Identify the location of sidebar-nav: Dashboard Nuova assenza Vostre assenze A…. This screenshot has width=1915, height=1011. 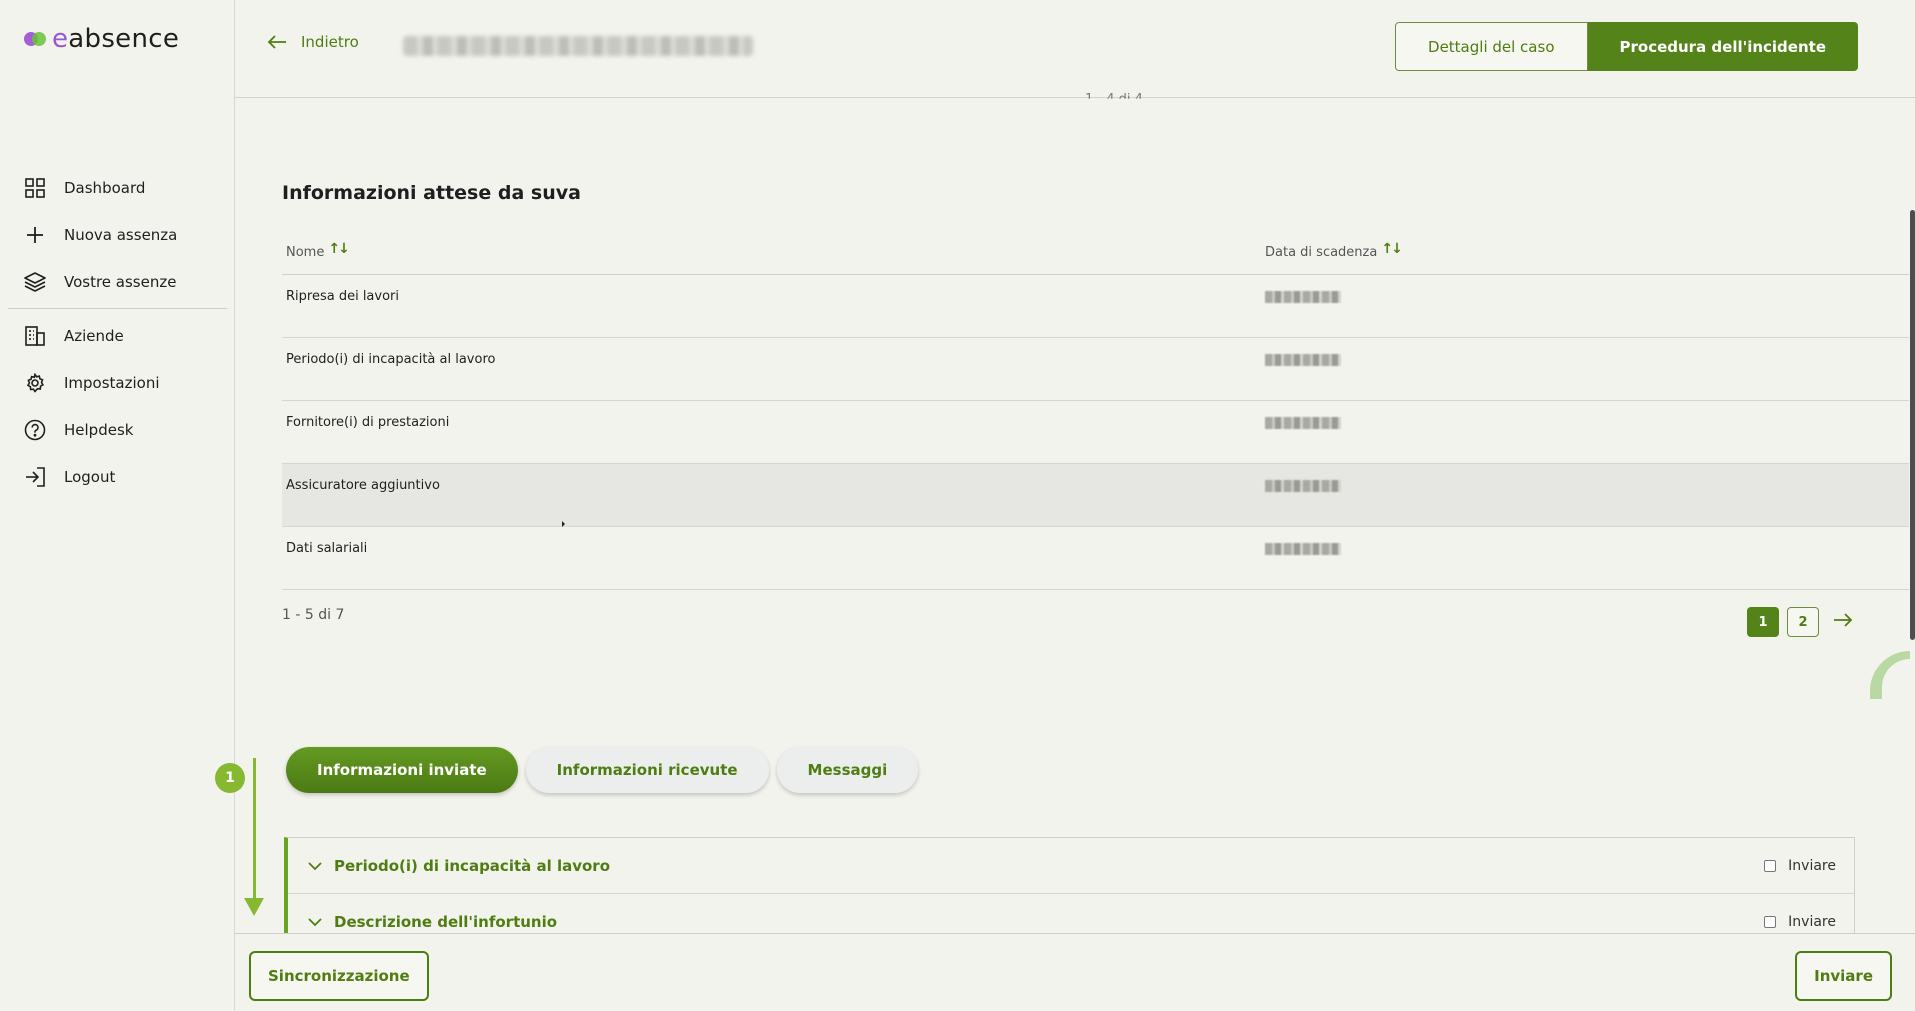
(117, 332).